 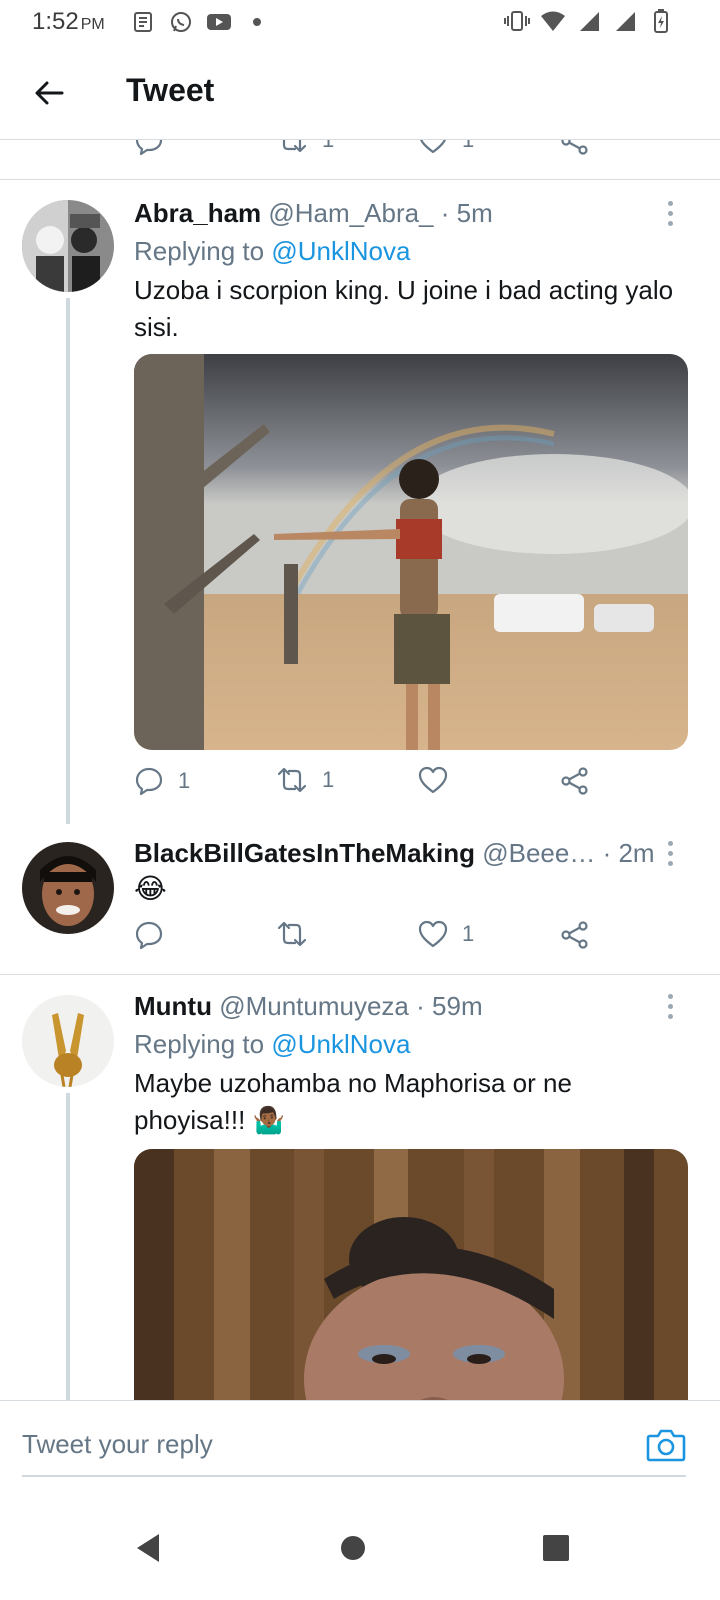 I want to click on nav-back-button, so click(x=148, y=1548).